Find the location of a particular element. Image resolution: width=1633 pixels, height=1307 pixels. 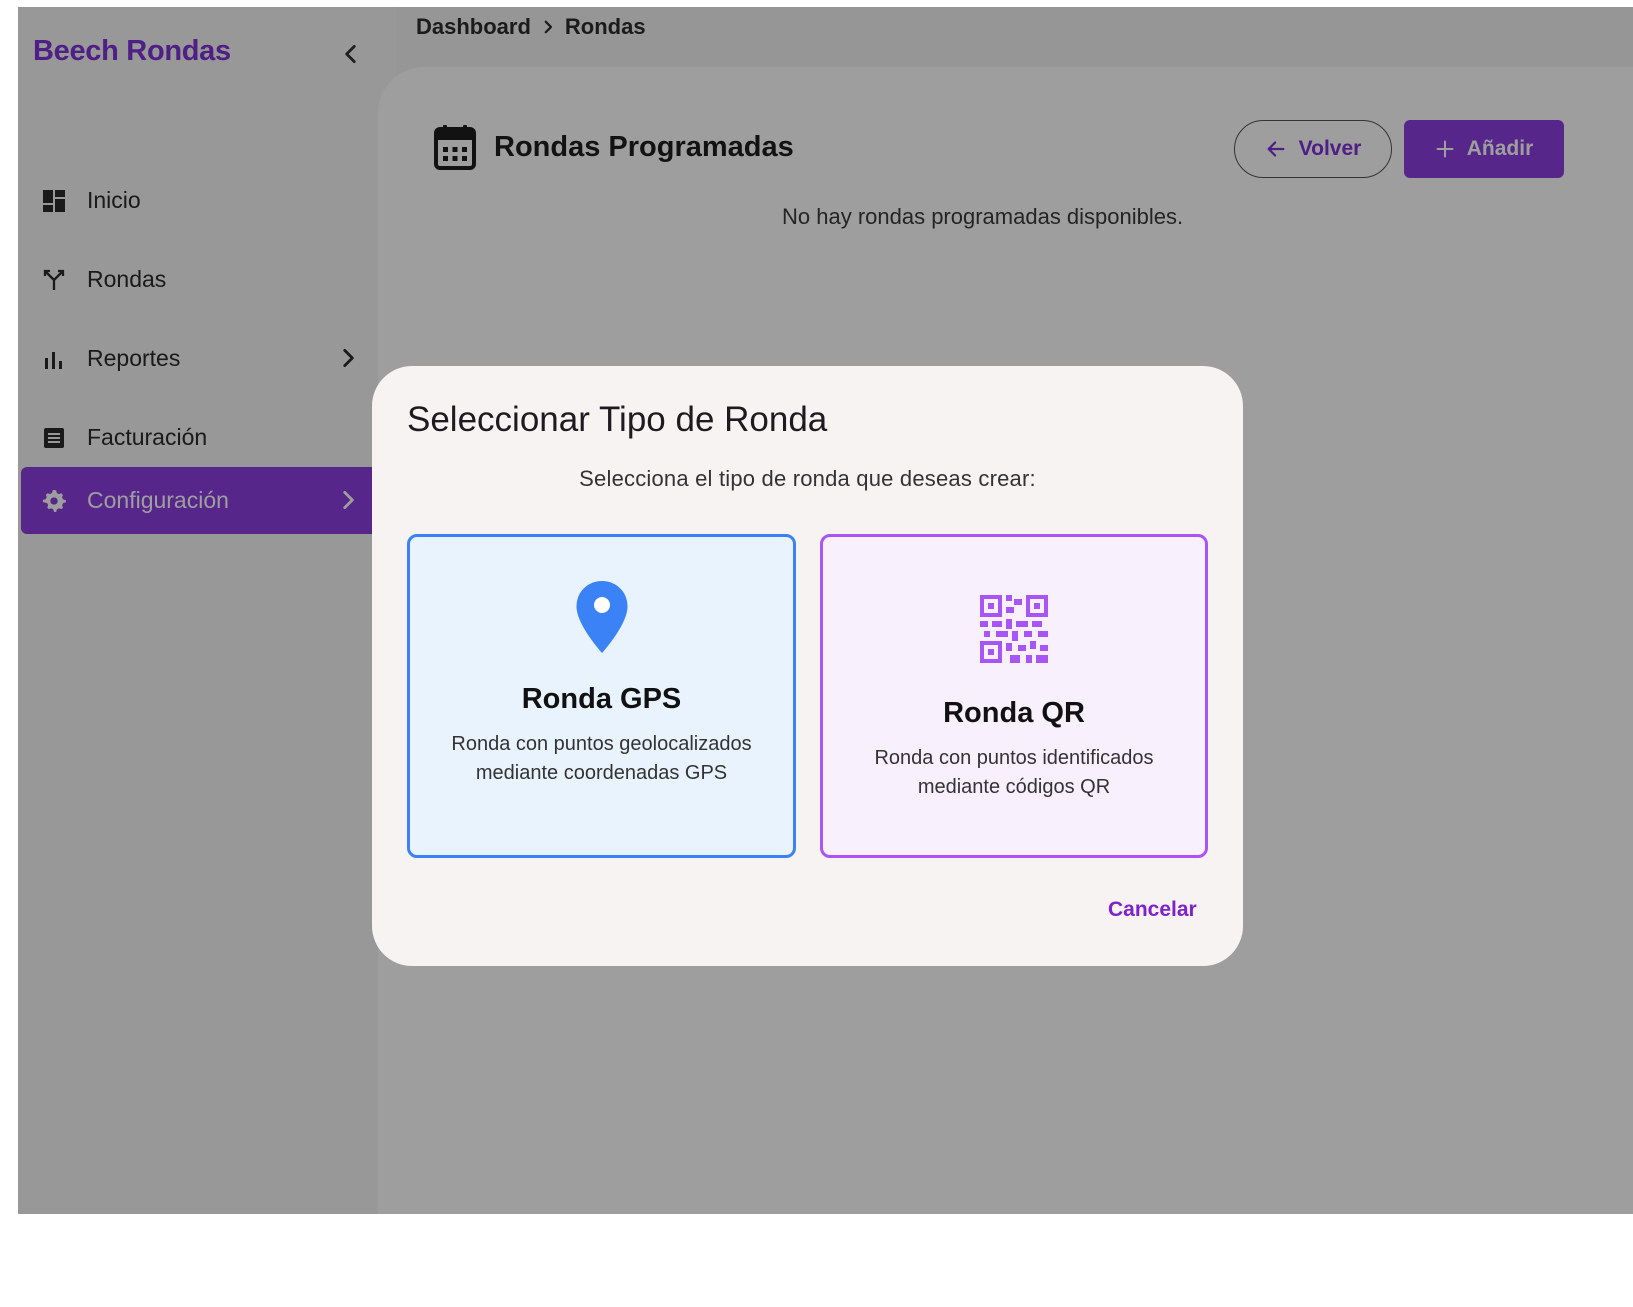

arrow-left-icon is located at coordinates (1276, 149).